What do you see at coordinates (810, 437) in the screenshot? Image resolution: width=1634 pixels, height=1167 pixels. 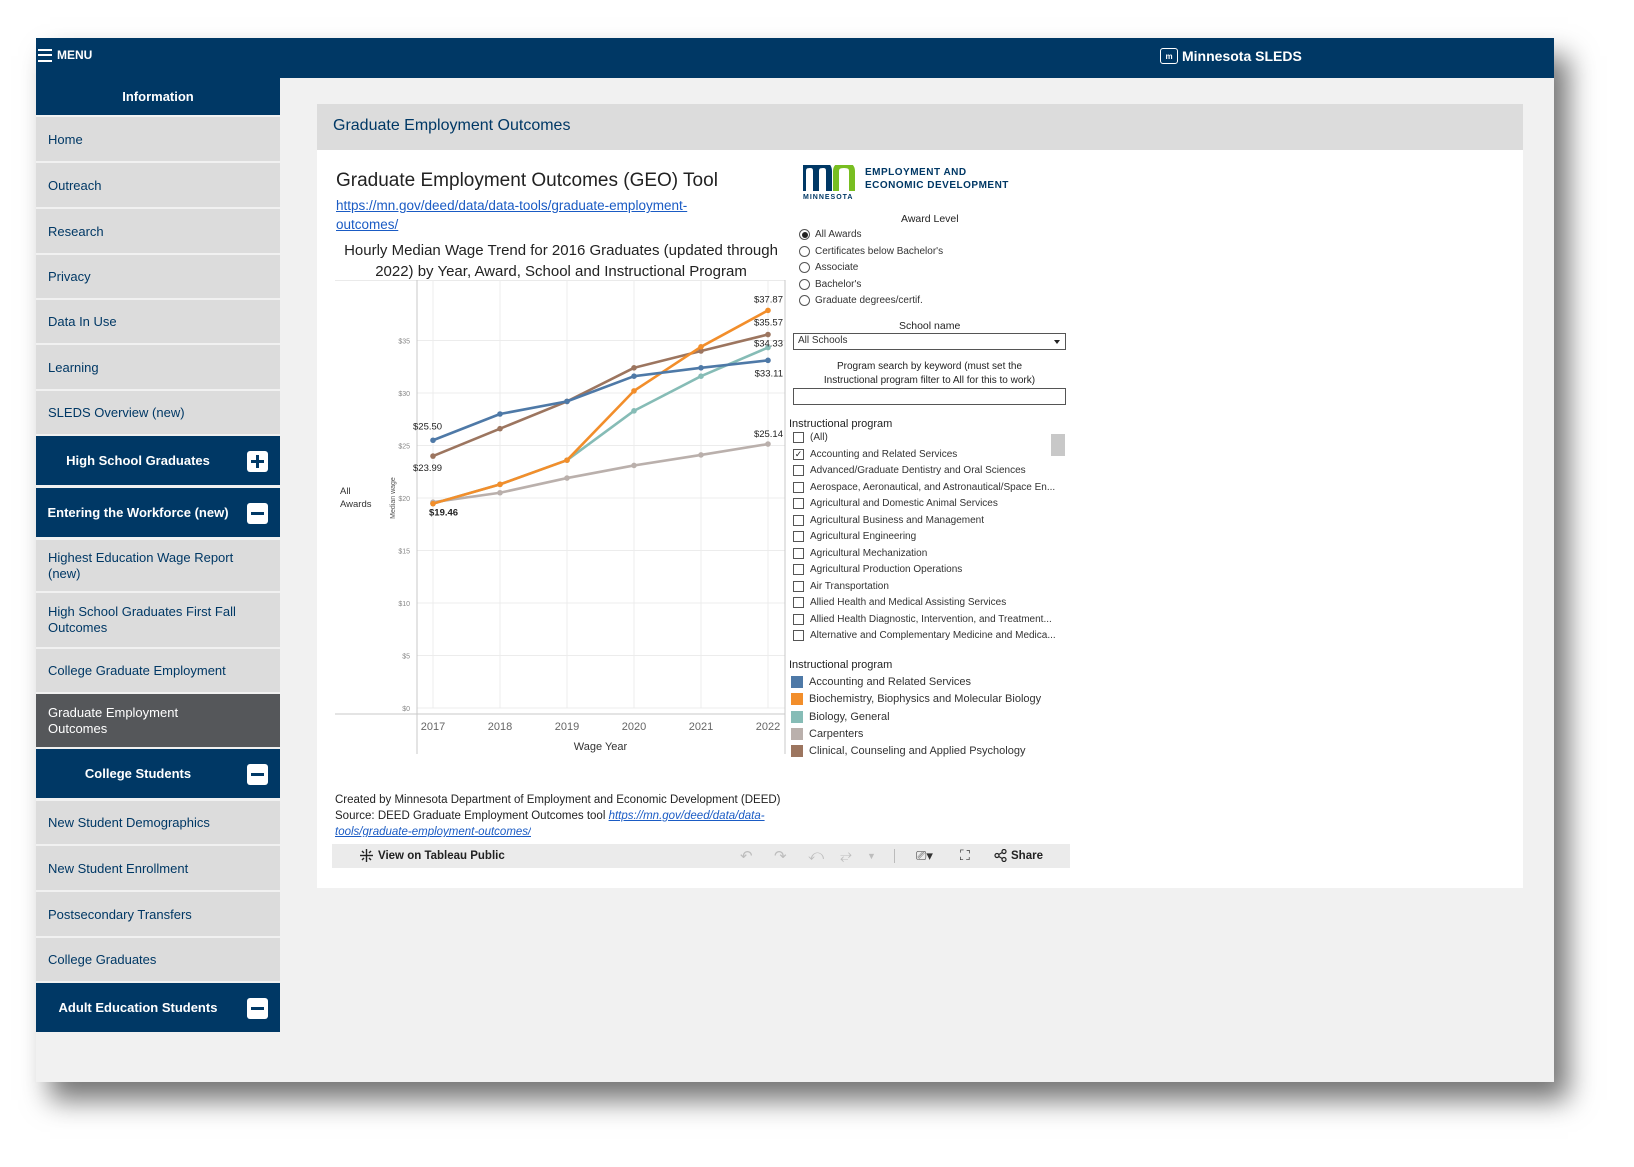 I see `program-checkbox-item: (All)` at bounding box center [810, 437].